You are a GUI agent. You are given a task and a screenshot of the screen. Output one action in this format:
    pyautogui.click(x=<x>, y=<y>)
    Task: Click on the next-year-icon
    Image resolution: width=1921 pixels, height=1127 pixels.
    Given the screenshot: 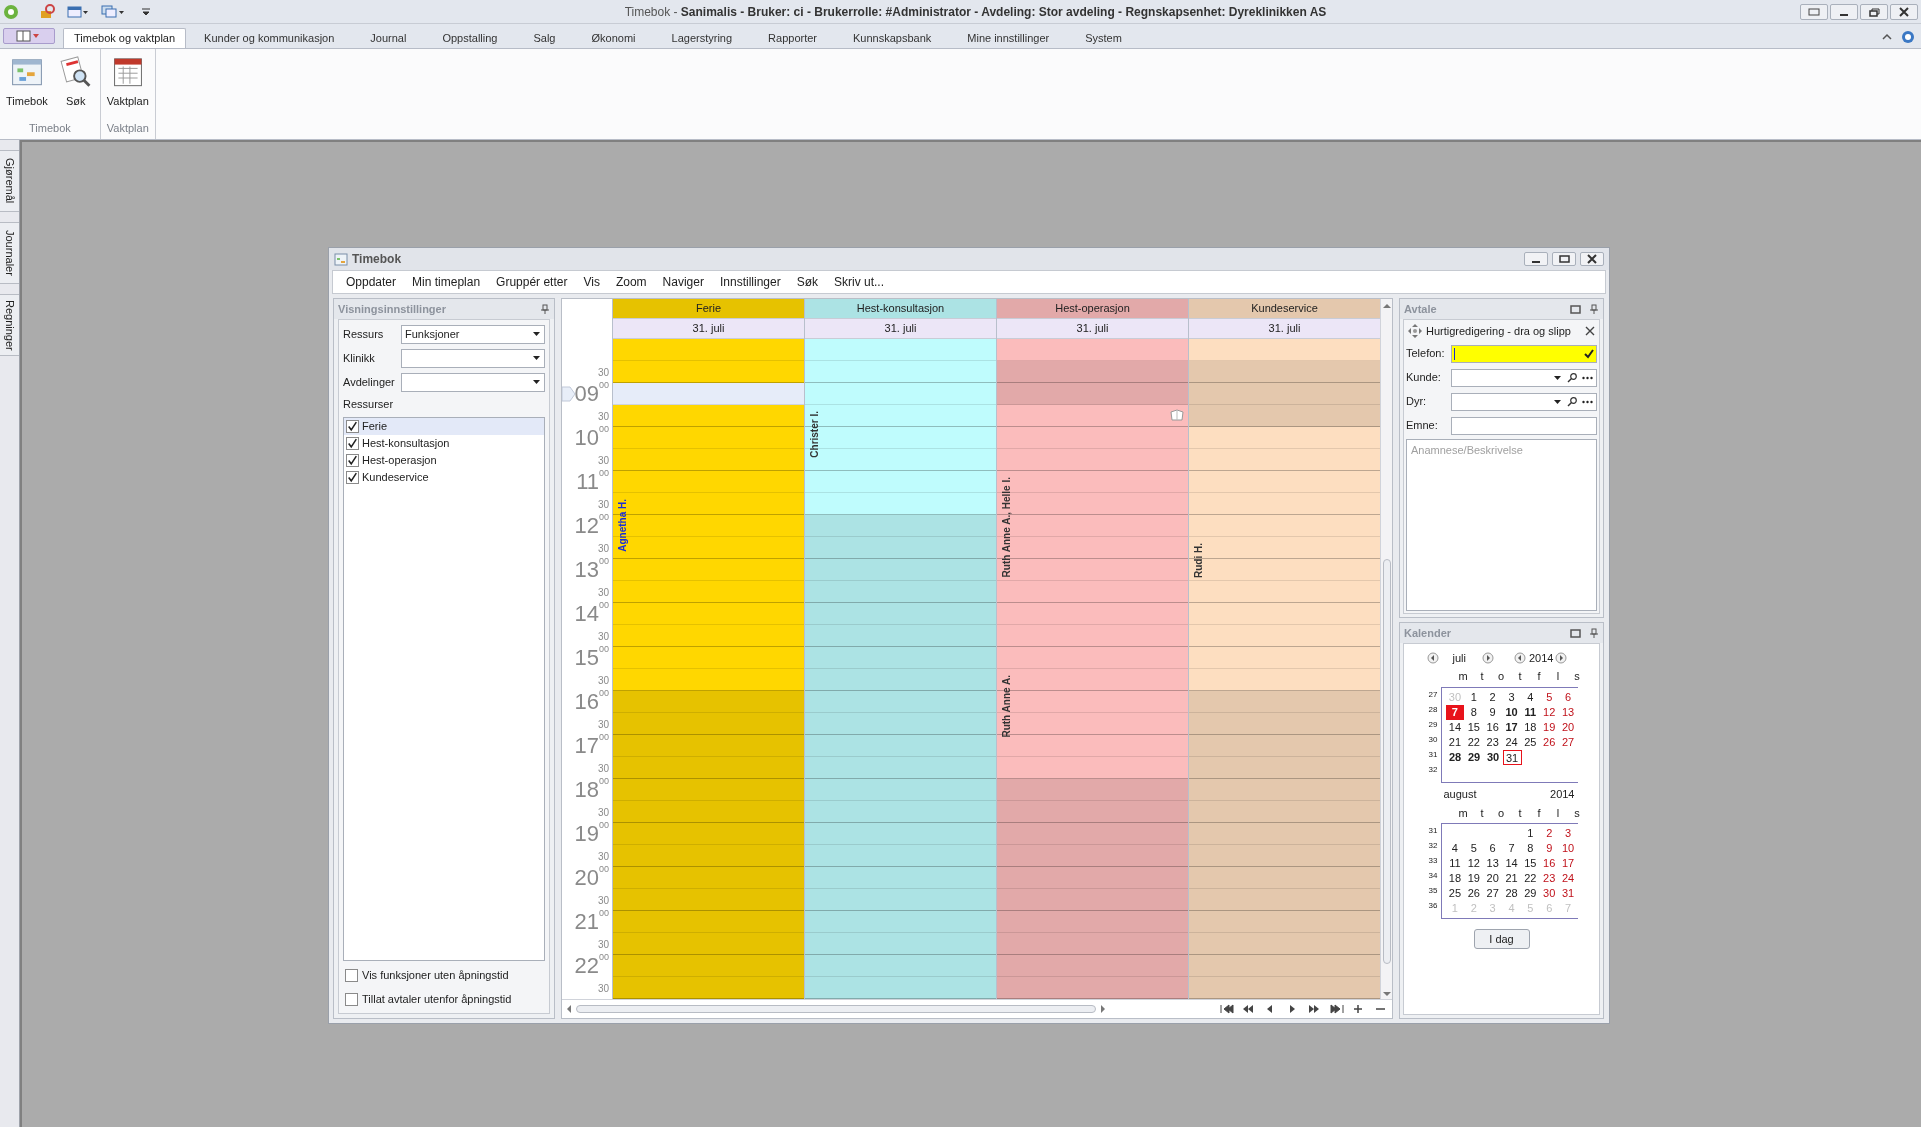 What is the action you would take?
    pyautogui.click(x=1561, y=658)
    